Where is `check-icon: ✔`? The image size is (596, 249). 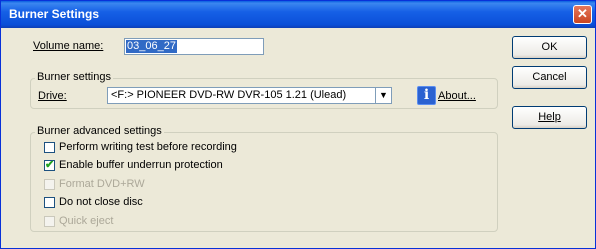
check-icon: ✔ is located at coordinates (50, 165).